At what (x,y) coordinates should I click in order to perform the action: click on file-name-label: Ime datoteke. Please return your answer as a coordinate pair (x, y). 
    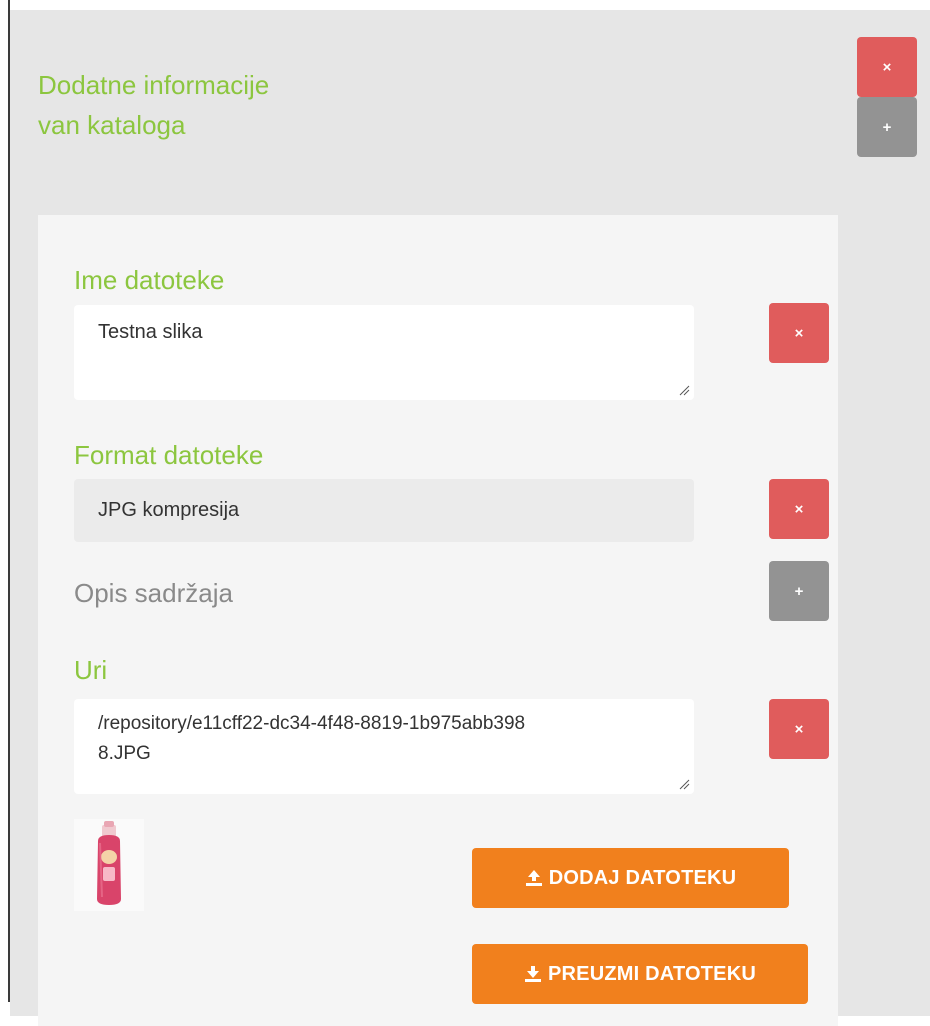
    Looking at the image, I should click on (149, 280).